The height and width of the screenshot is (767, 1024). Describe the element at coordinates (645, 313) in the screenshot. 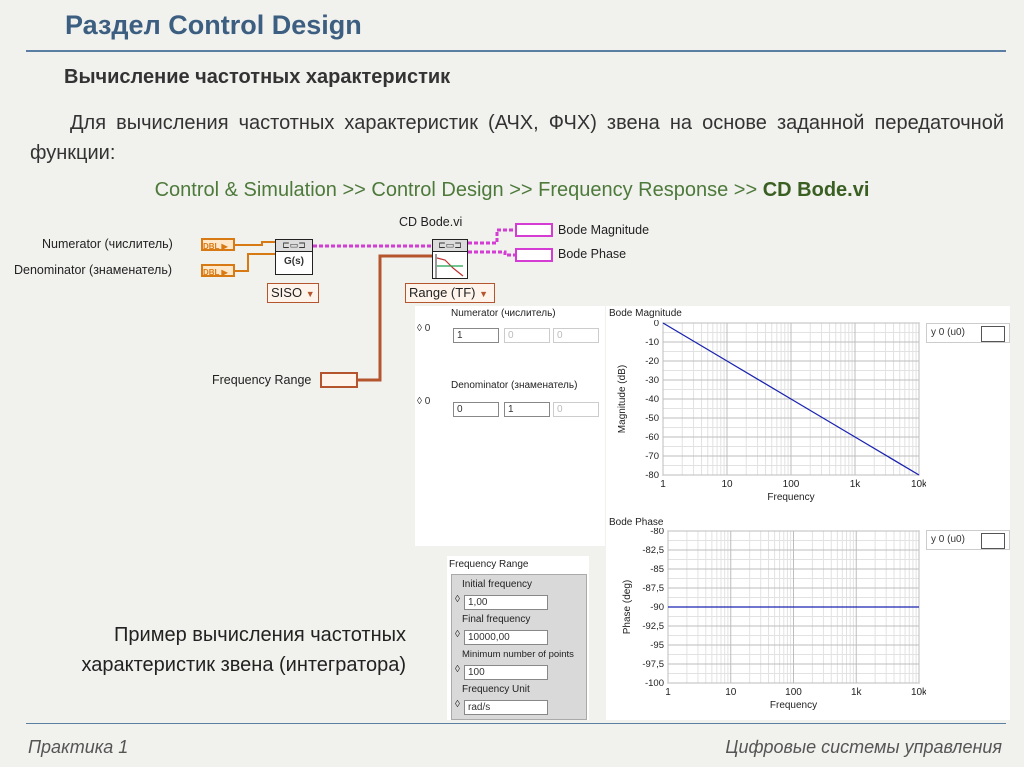

I see `magnitude-graph-title: Bode Magnitude` at that location.